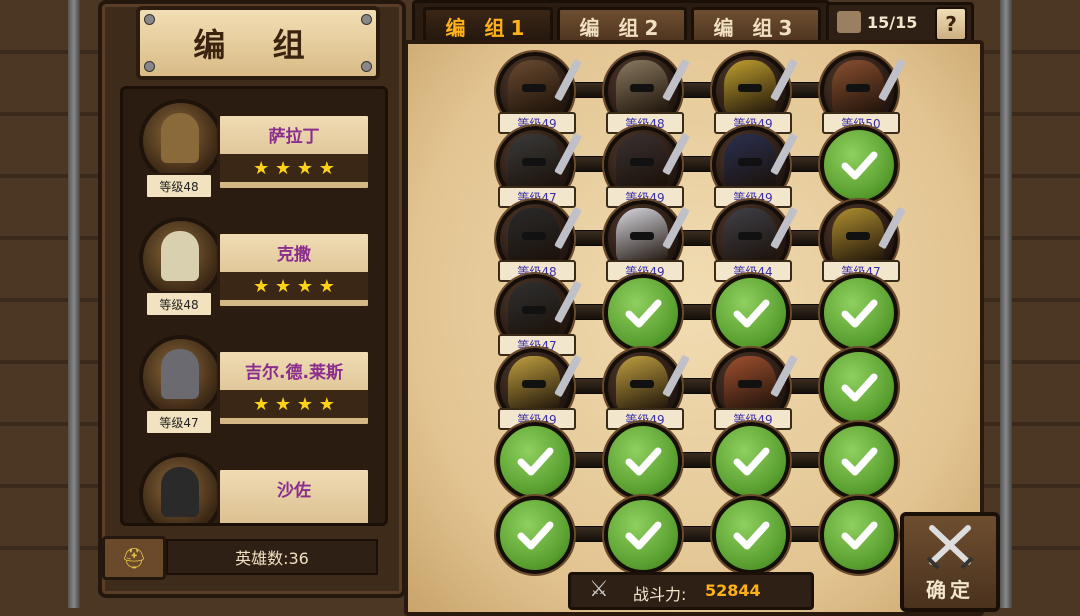 The height and width of the screenshot is (616, 1080). I want to click on hero-nameplate: 吉尔.德.莱斯 ★ ★ ★ ★, so click(294, 388).